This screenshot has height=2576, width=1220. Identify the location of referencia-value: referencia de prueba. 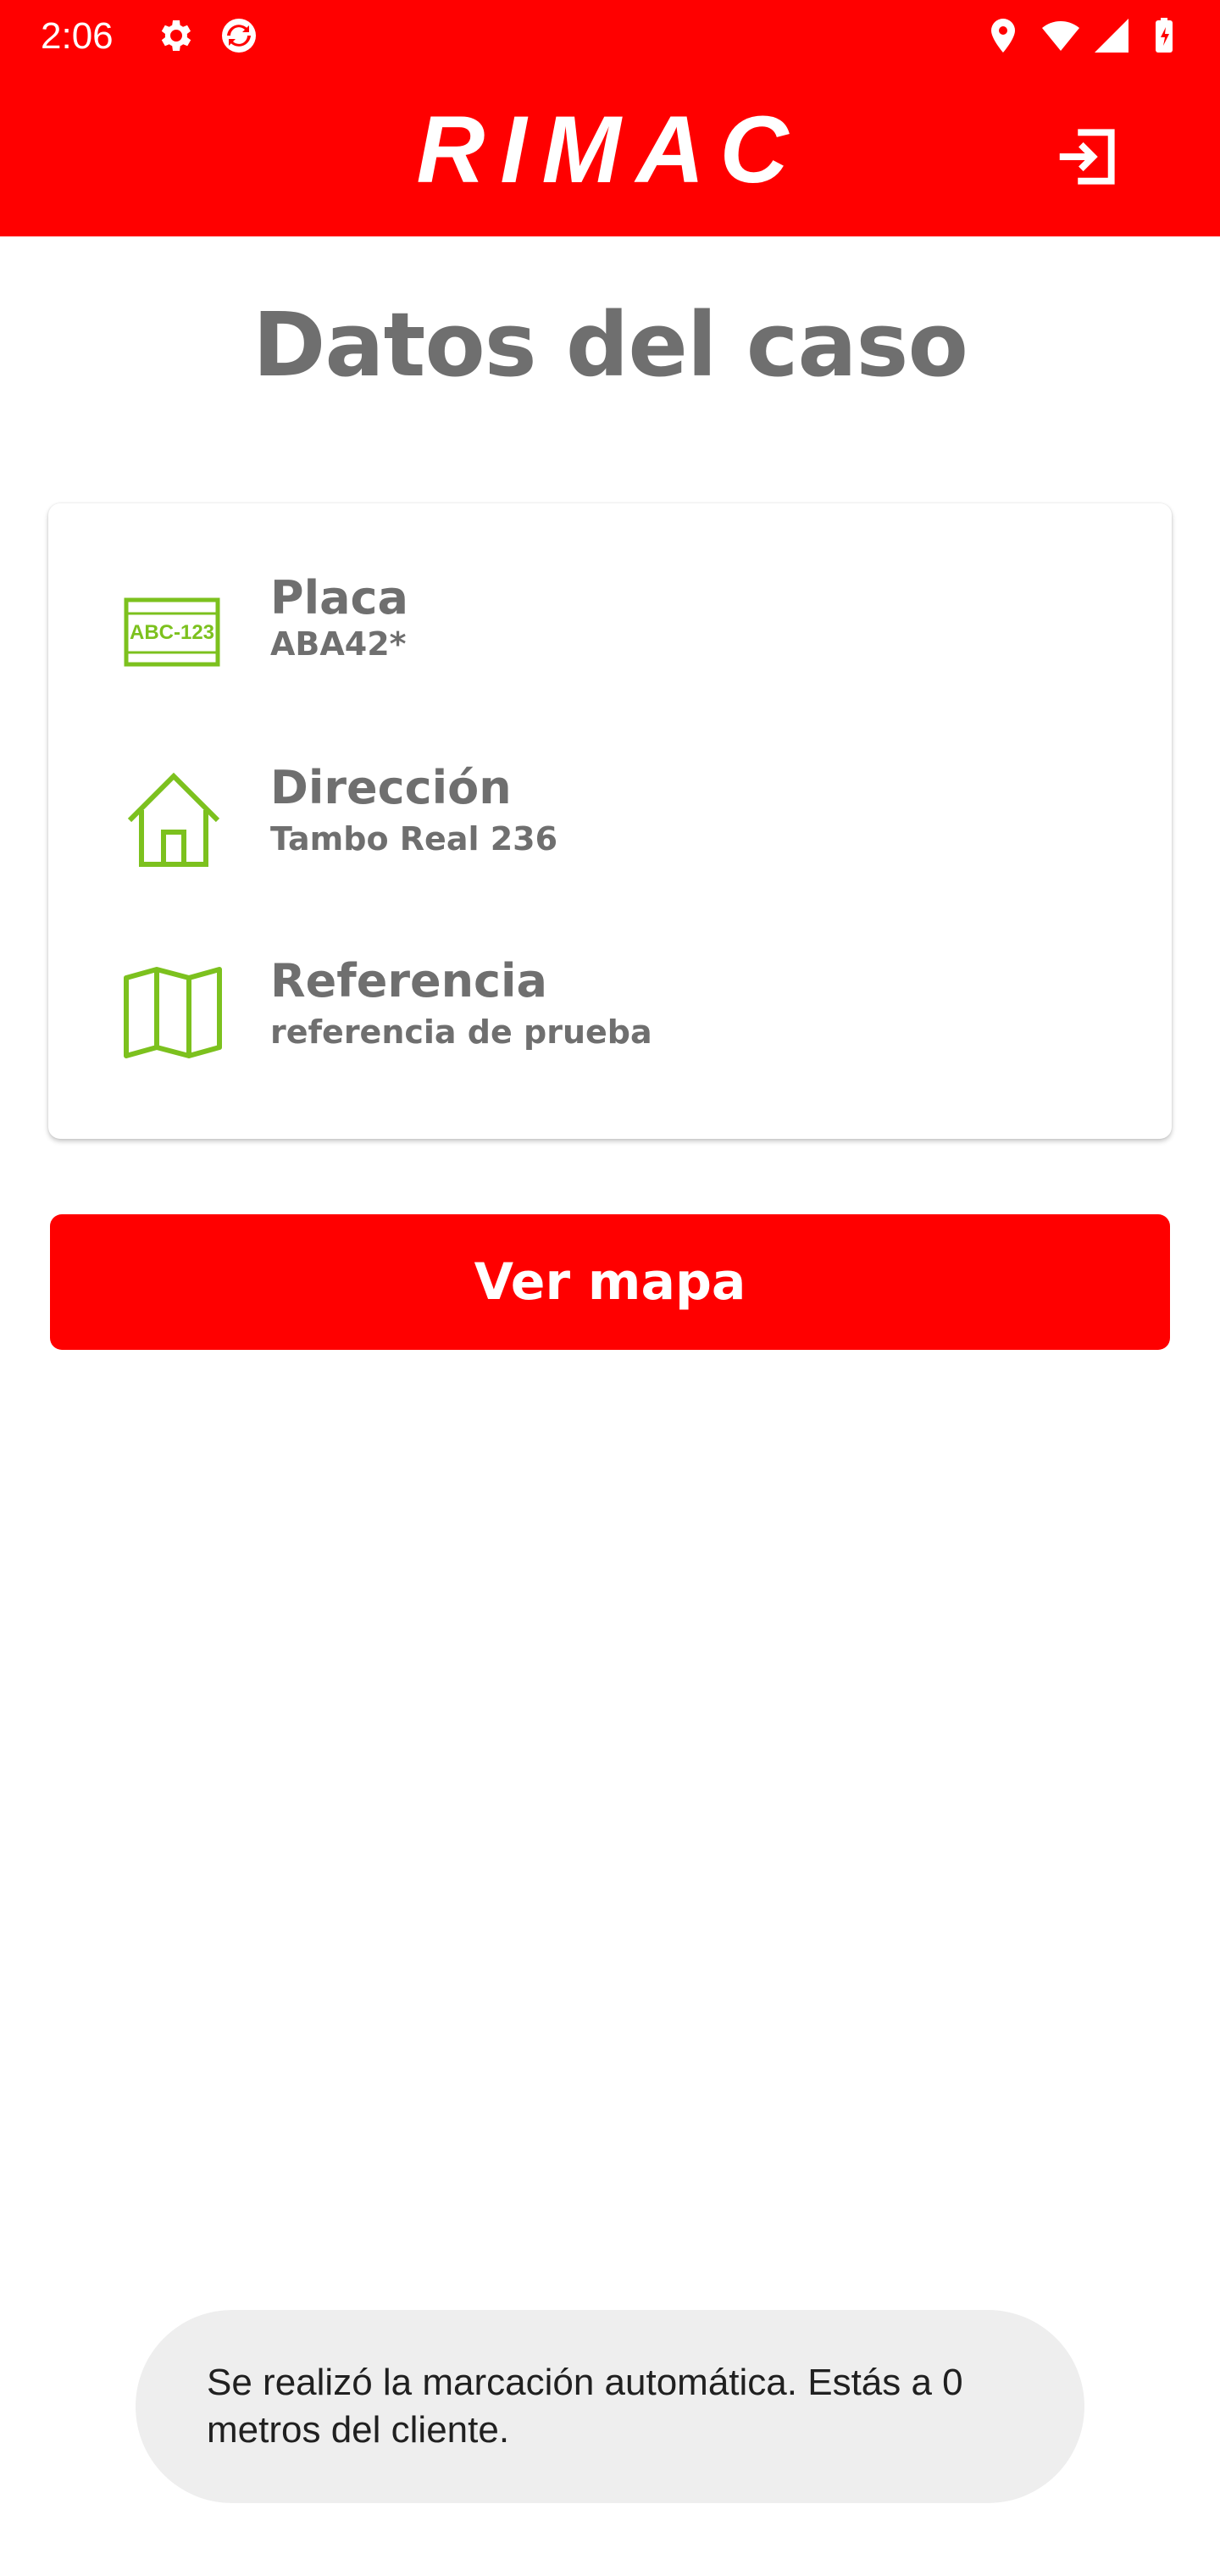
(461, 1032).